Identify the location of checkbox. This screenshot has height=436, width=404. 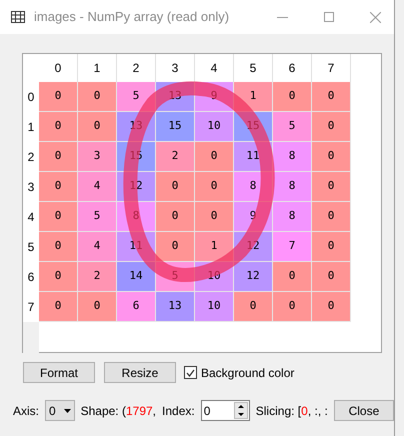
(190, 372).